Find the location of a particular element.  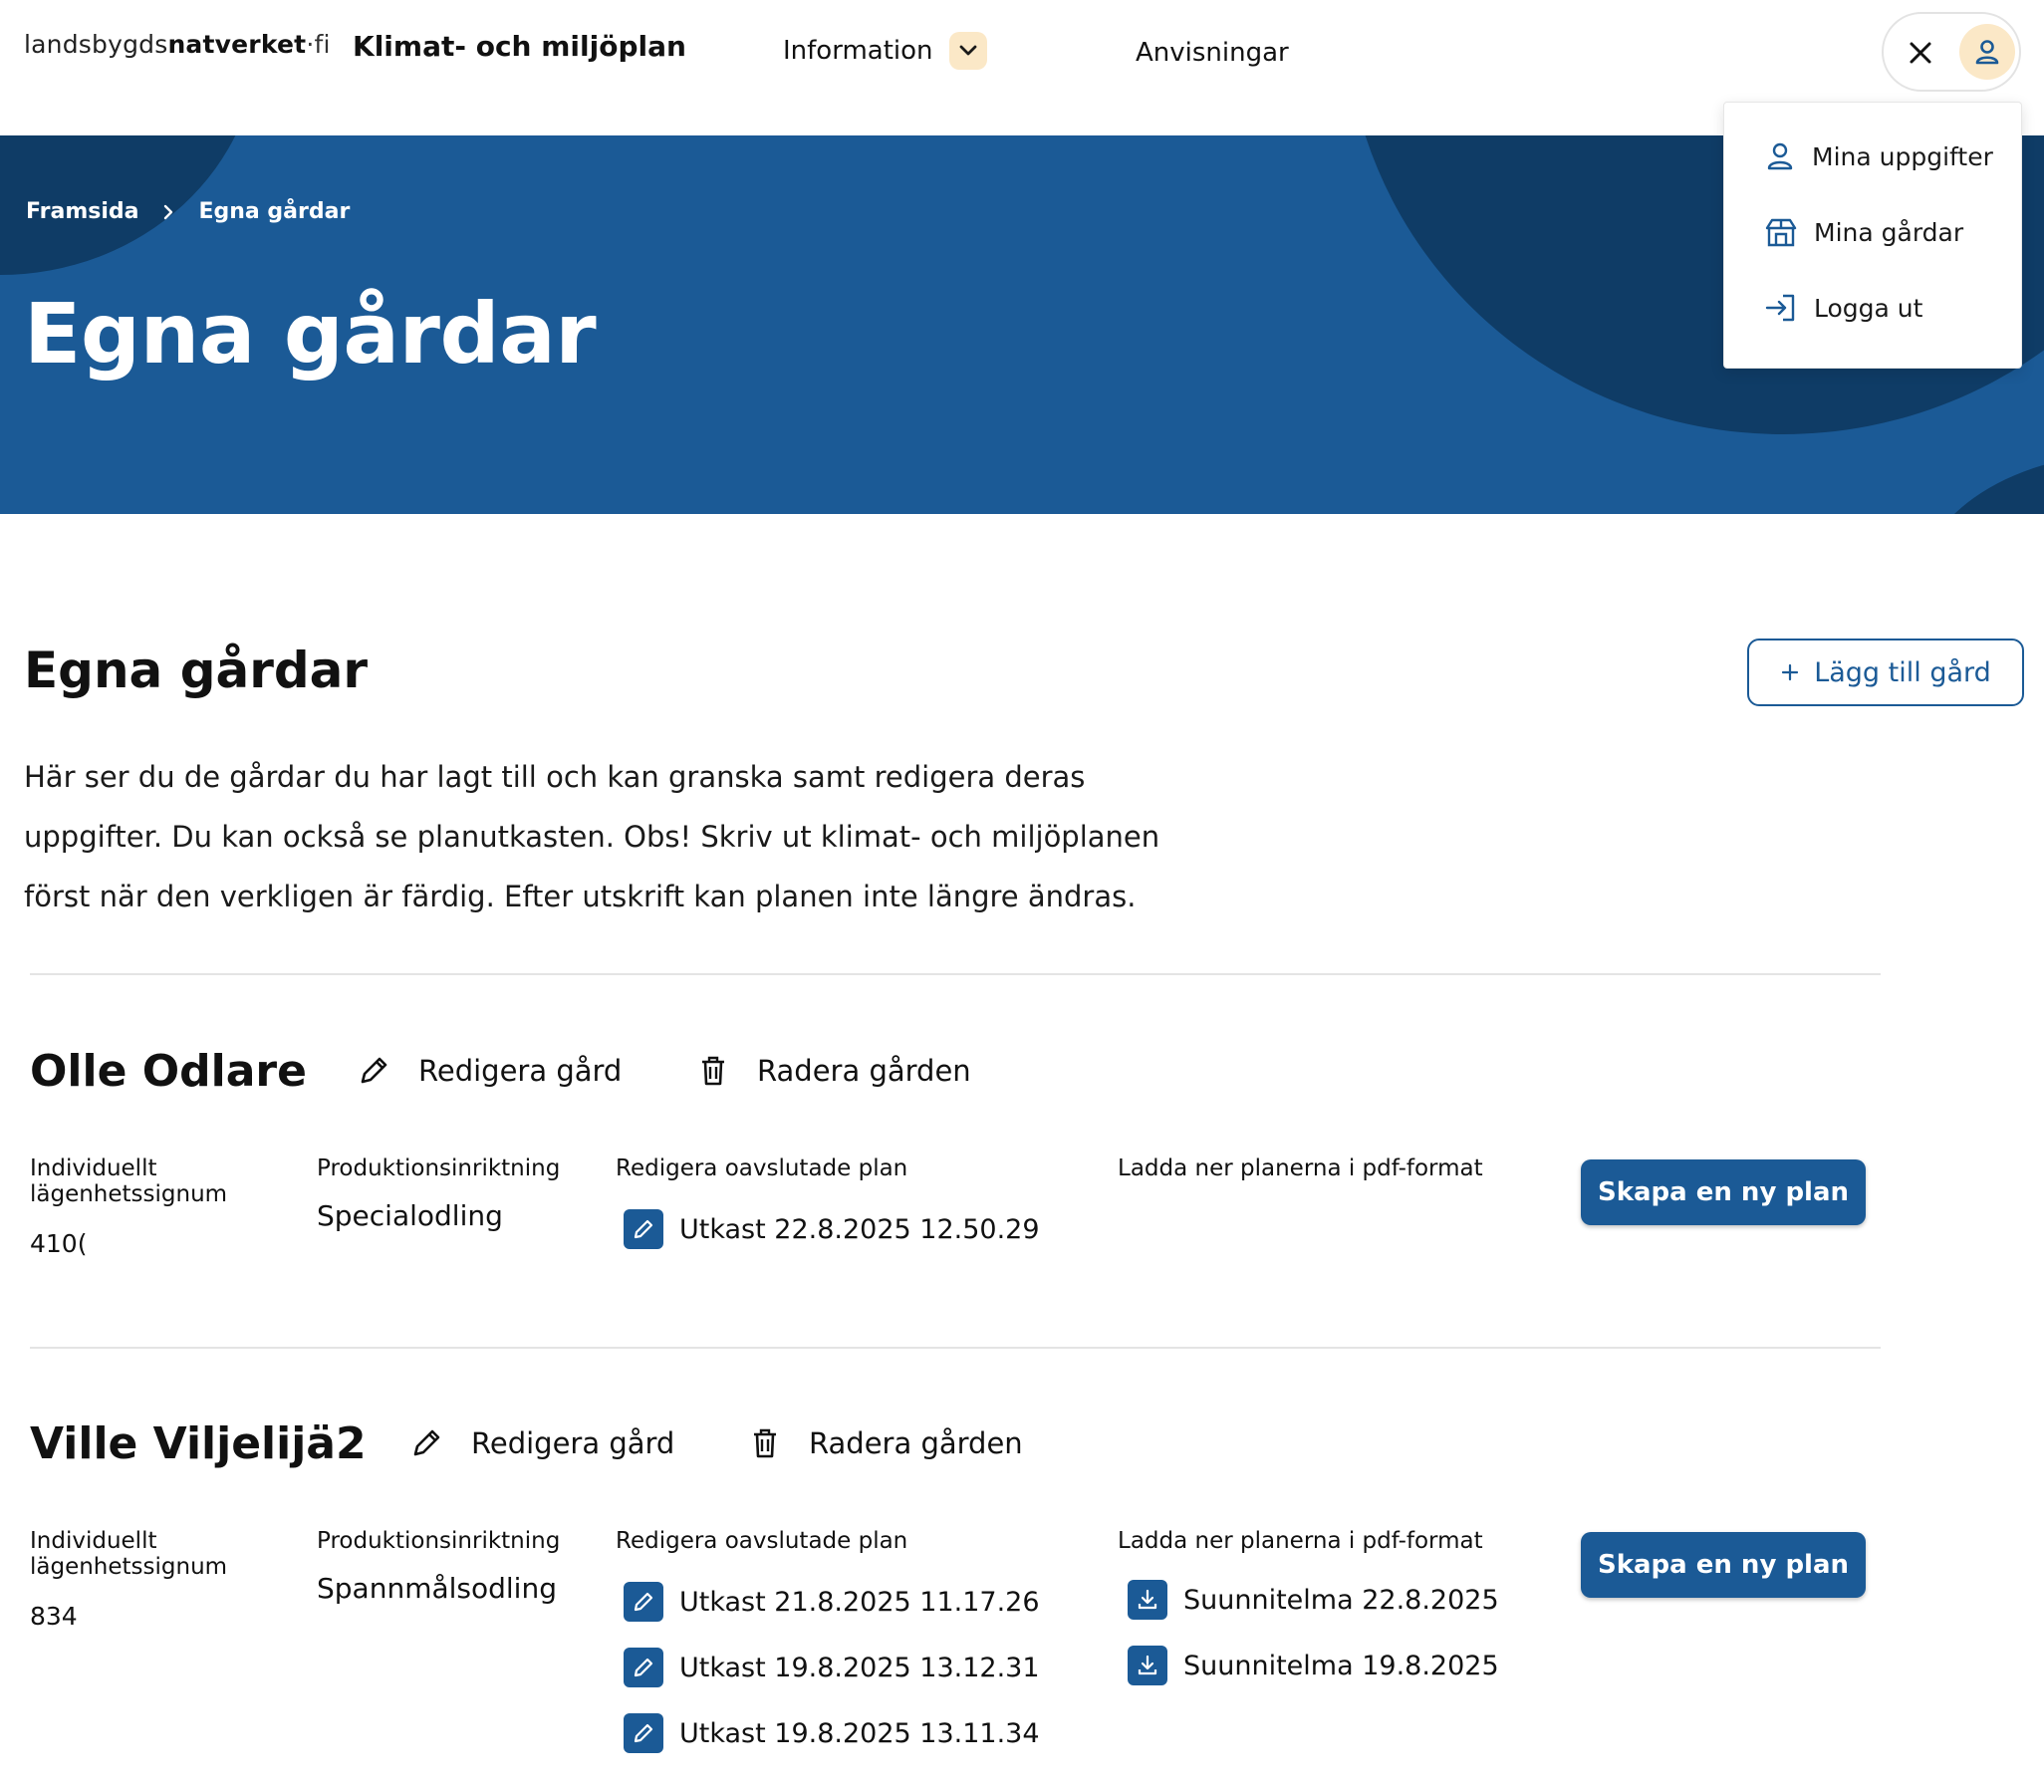

production-value: Specialodling is located at coordinates (410, 1215).